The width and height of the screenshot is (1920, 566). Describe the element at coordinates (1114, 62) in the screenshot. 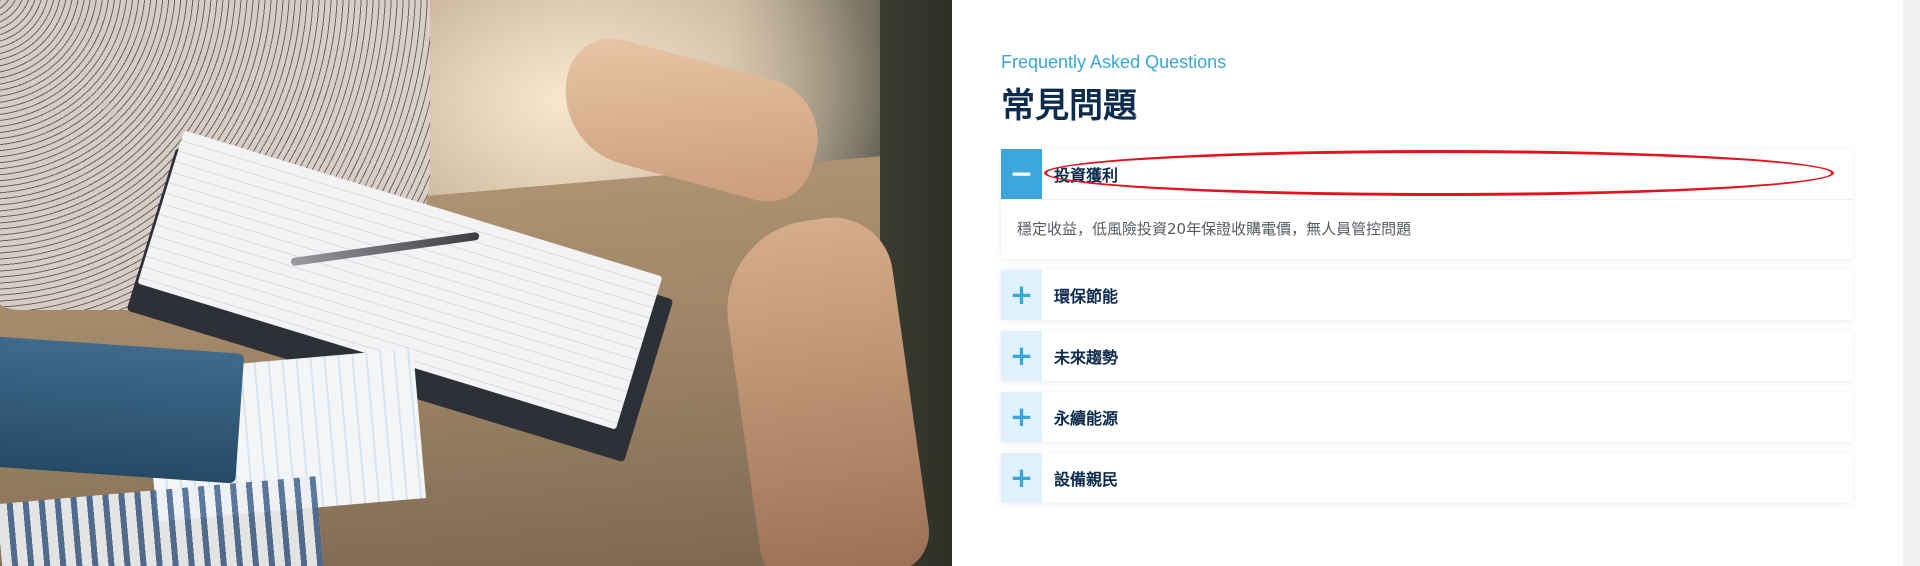

I see `faq-subtitle: Frequently Asked Questions` at that location.